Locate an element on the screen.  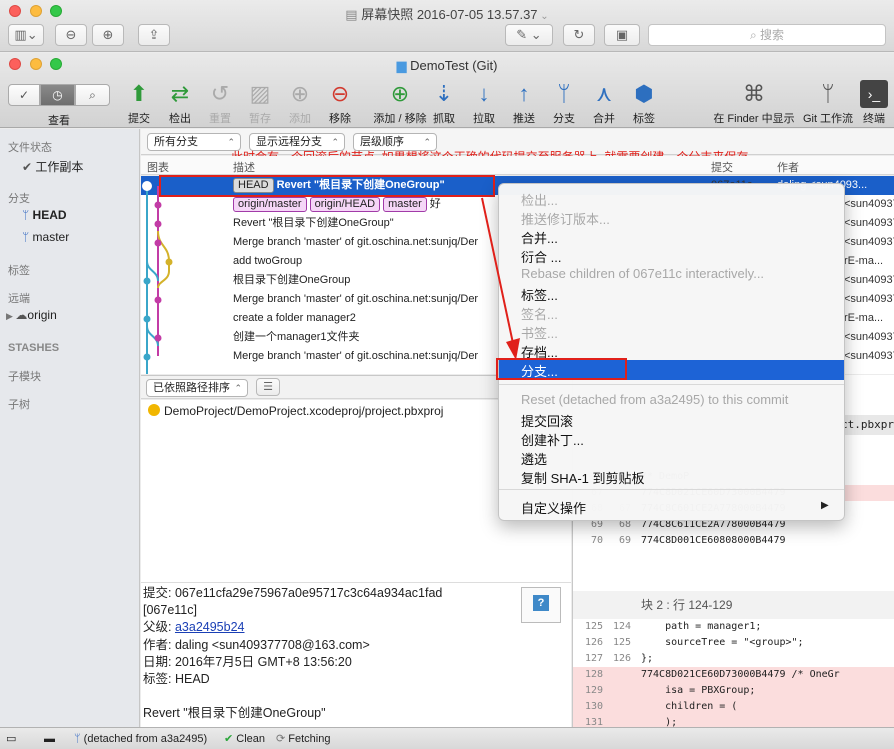
sidebar-panel-icon: ▭ is located at coordinates (11, 738).